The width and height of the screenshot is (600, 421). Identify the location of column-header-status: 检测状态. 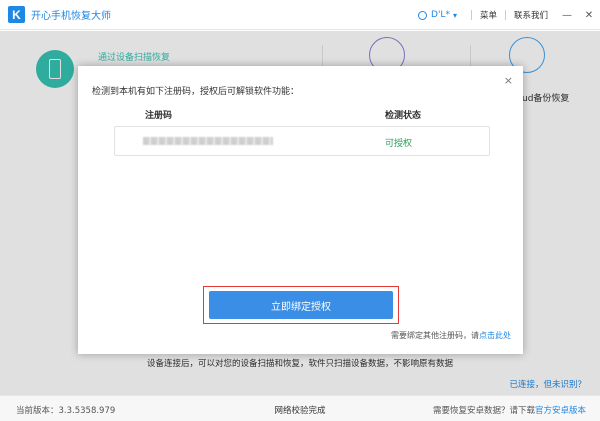
(403, 116).